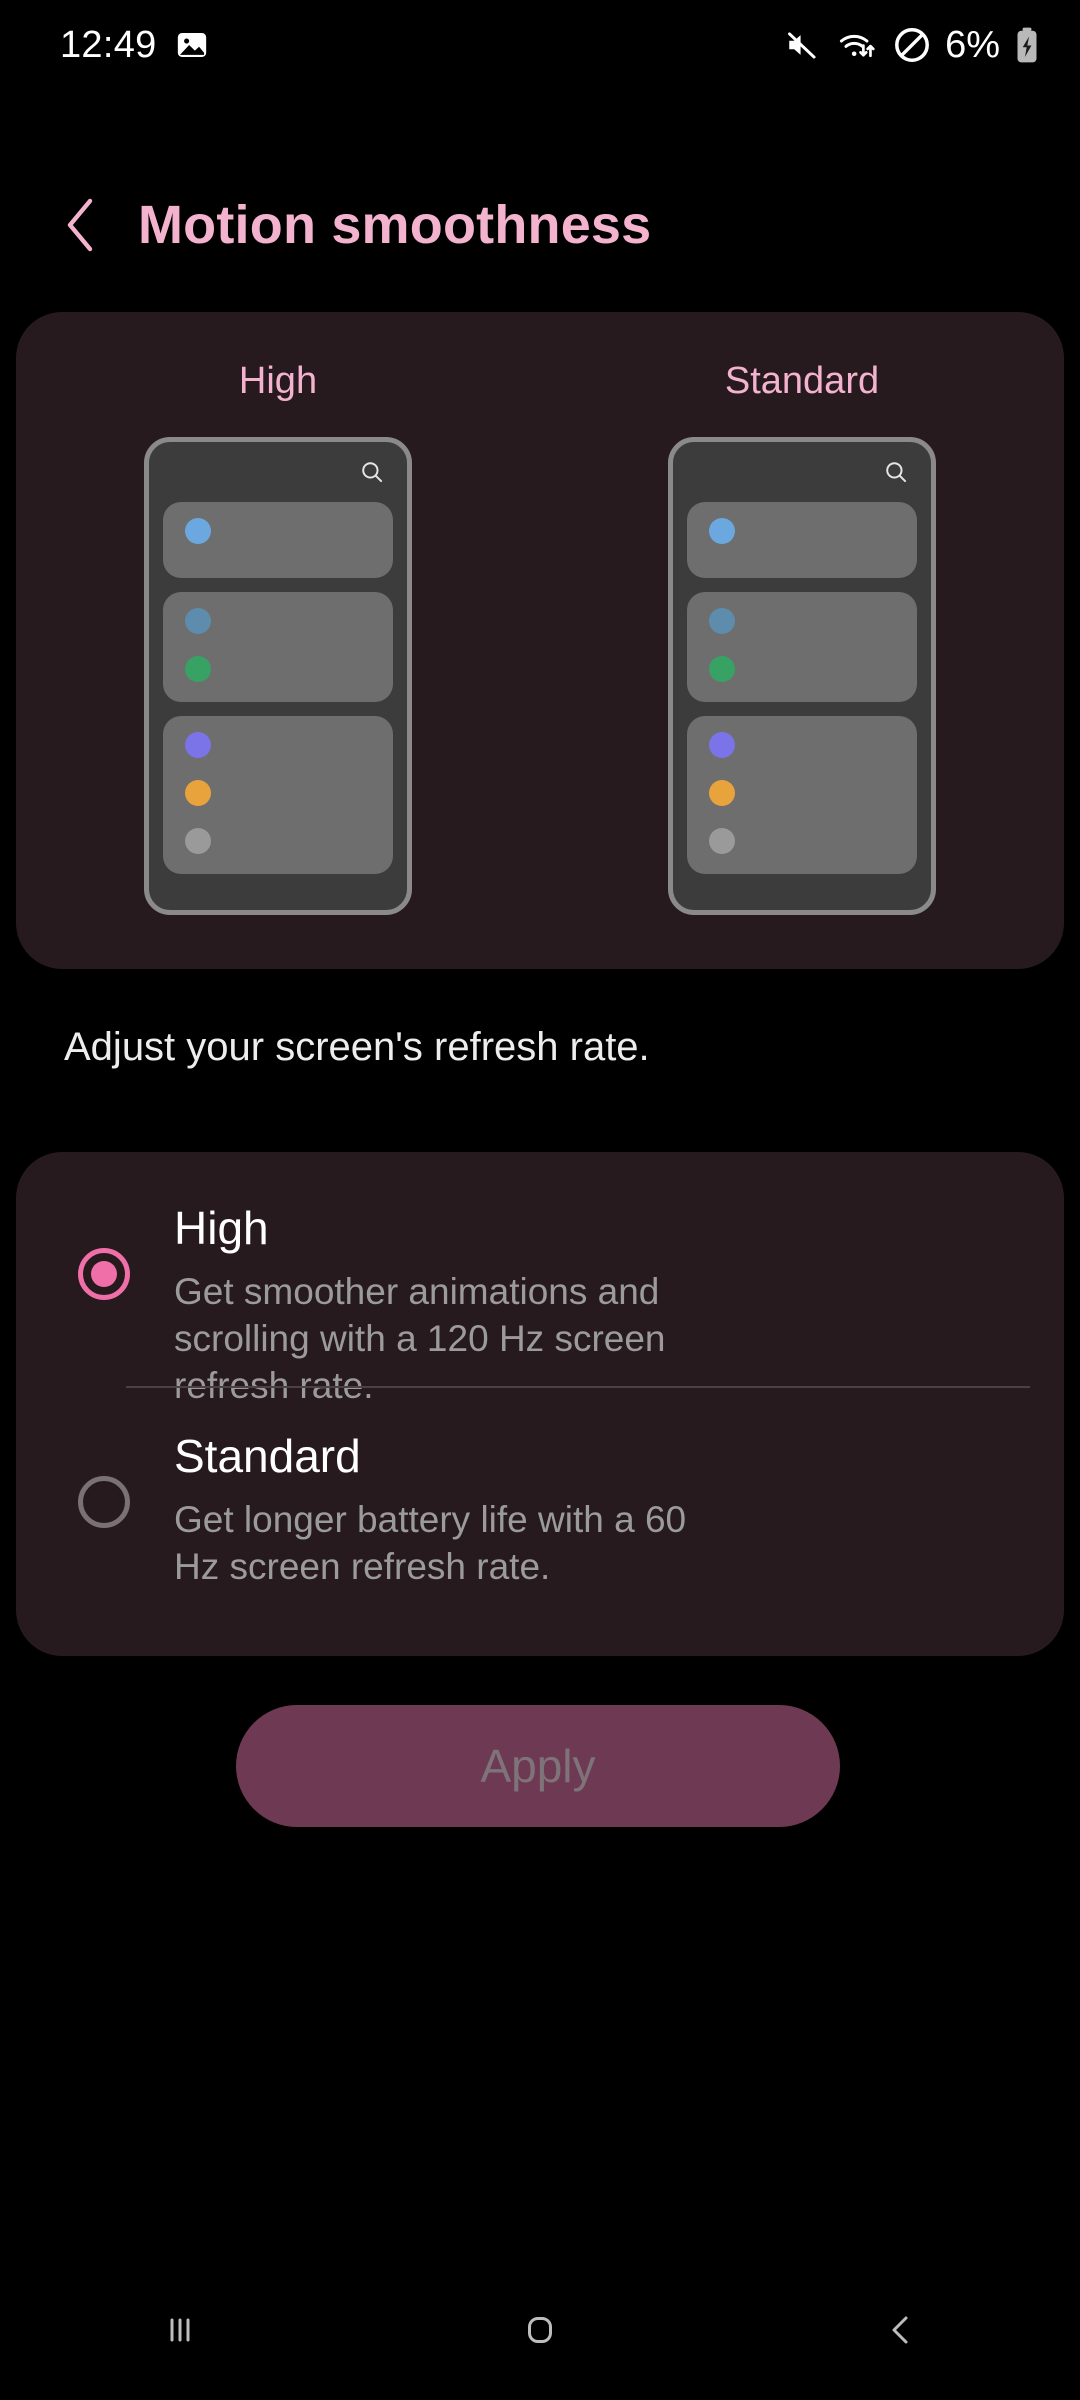  I want to click on status-bar-left: 12:49, so click(134, 45).